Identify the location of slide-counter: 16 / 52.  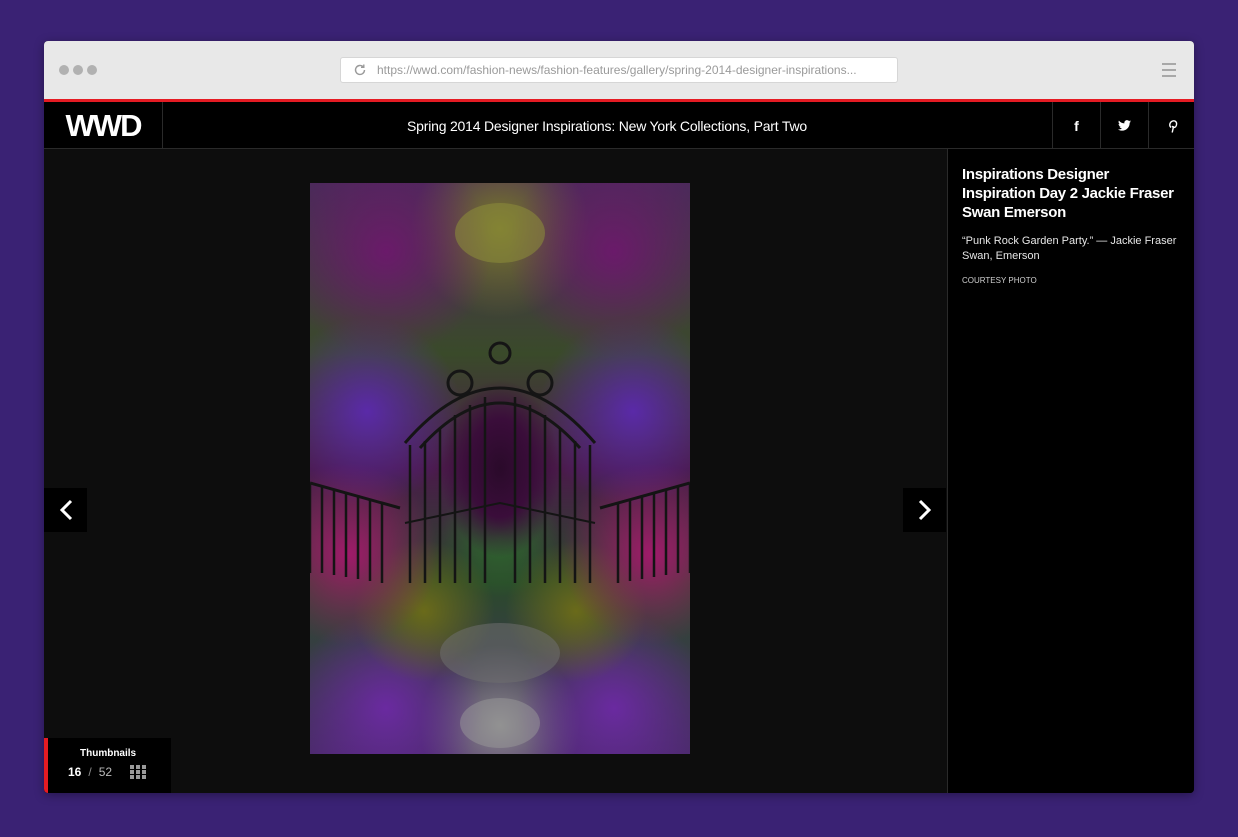
(90, 772).